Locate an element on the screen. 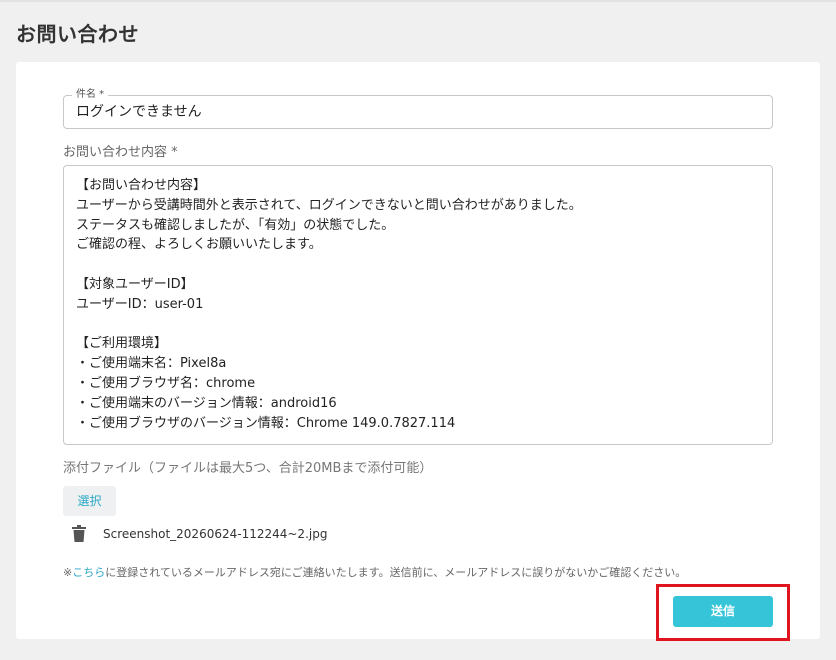  content-line: ・ご使用ブラウザのバージョン情報：Chrome 149.0.7827.114 is located at coordinates (266, 423).